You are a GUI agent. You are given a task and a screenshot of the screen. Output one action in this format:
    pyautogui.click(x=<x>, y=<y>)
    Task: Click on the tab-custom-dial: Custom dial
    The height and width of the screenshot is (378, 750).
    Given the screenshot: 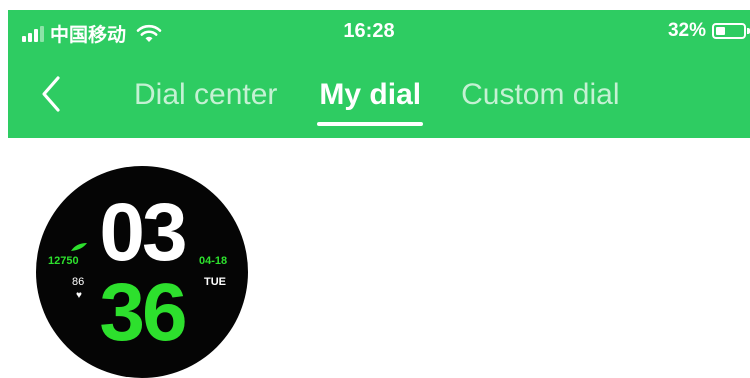 What is the action you would take?
    pyautogui.click(x=540, y=95)
    